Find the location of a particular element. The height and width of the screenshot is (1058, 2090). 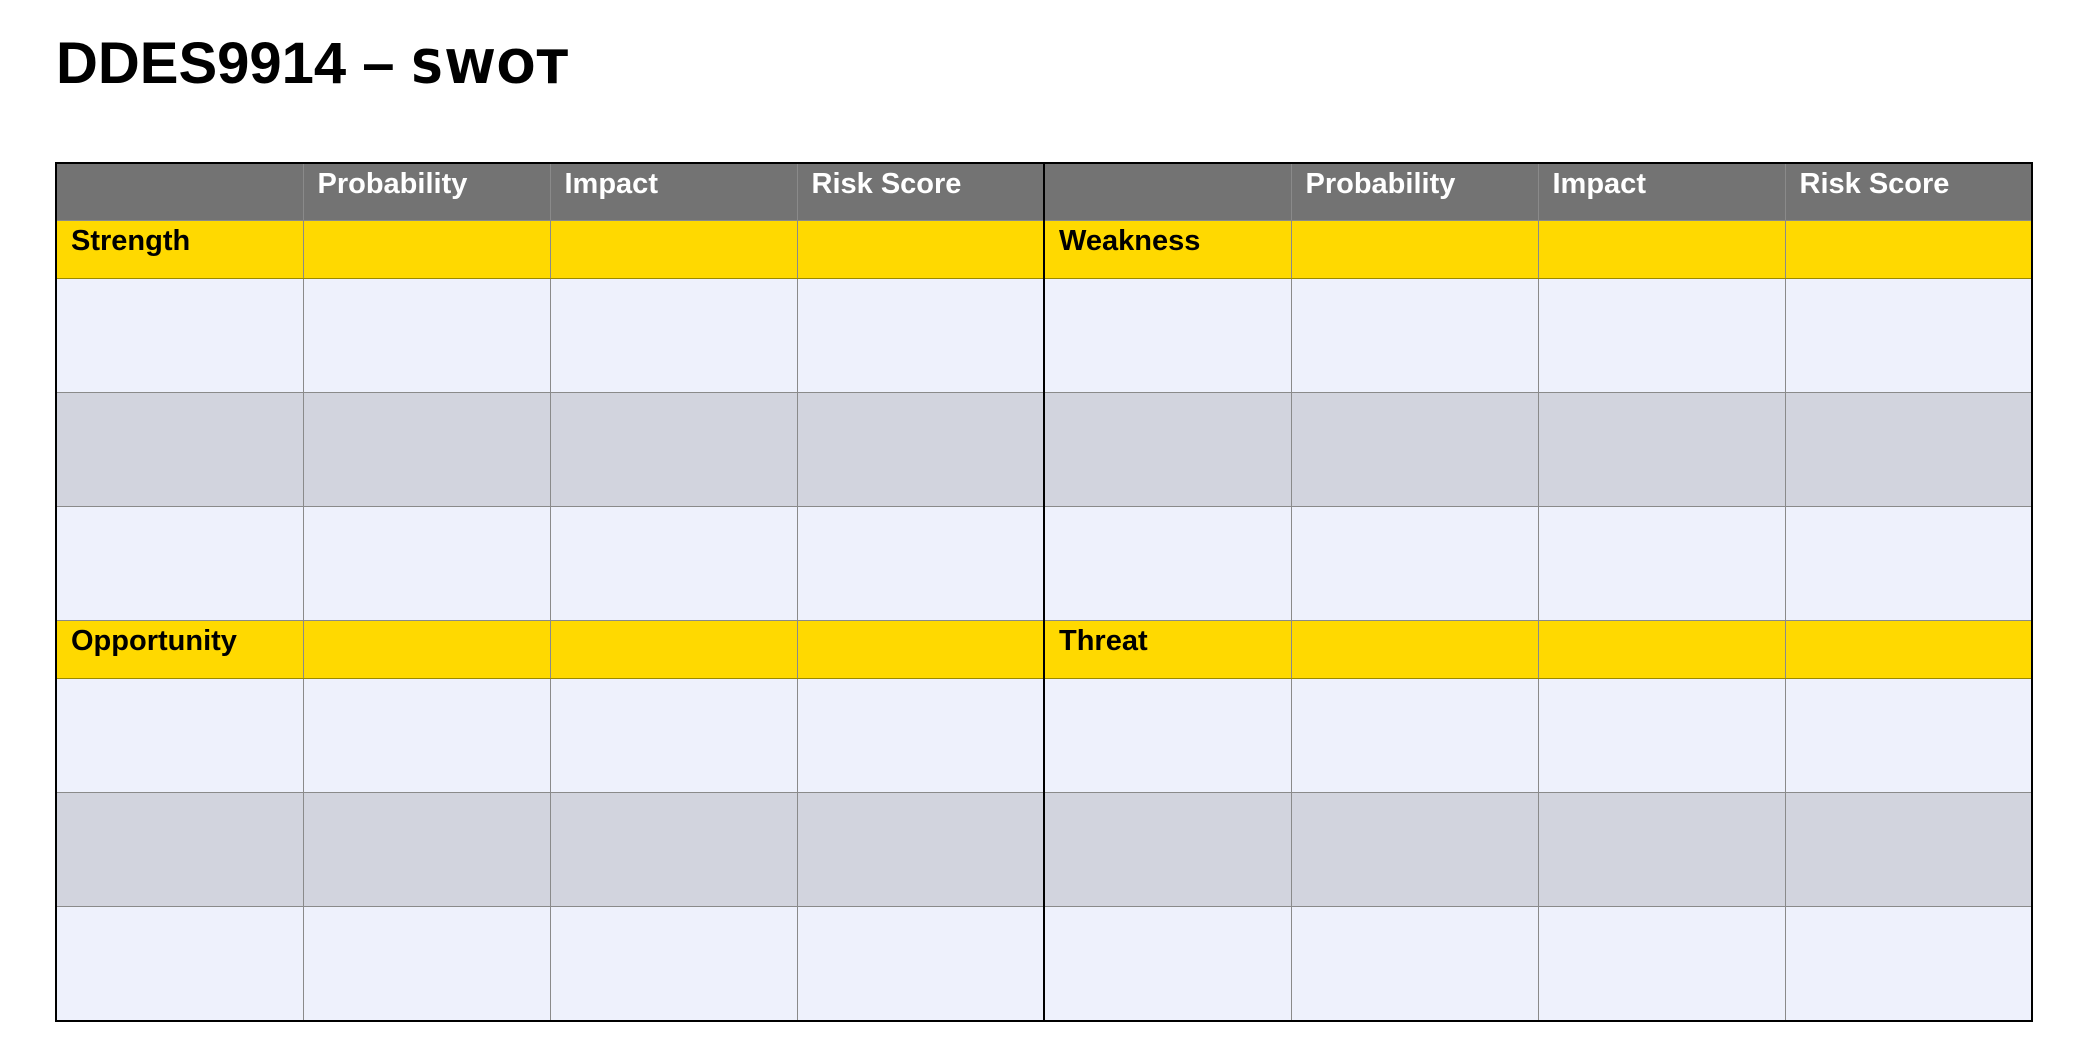

header-cell-left-risk-score: Risk Score is located at coordinates (920, 191).